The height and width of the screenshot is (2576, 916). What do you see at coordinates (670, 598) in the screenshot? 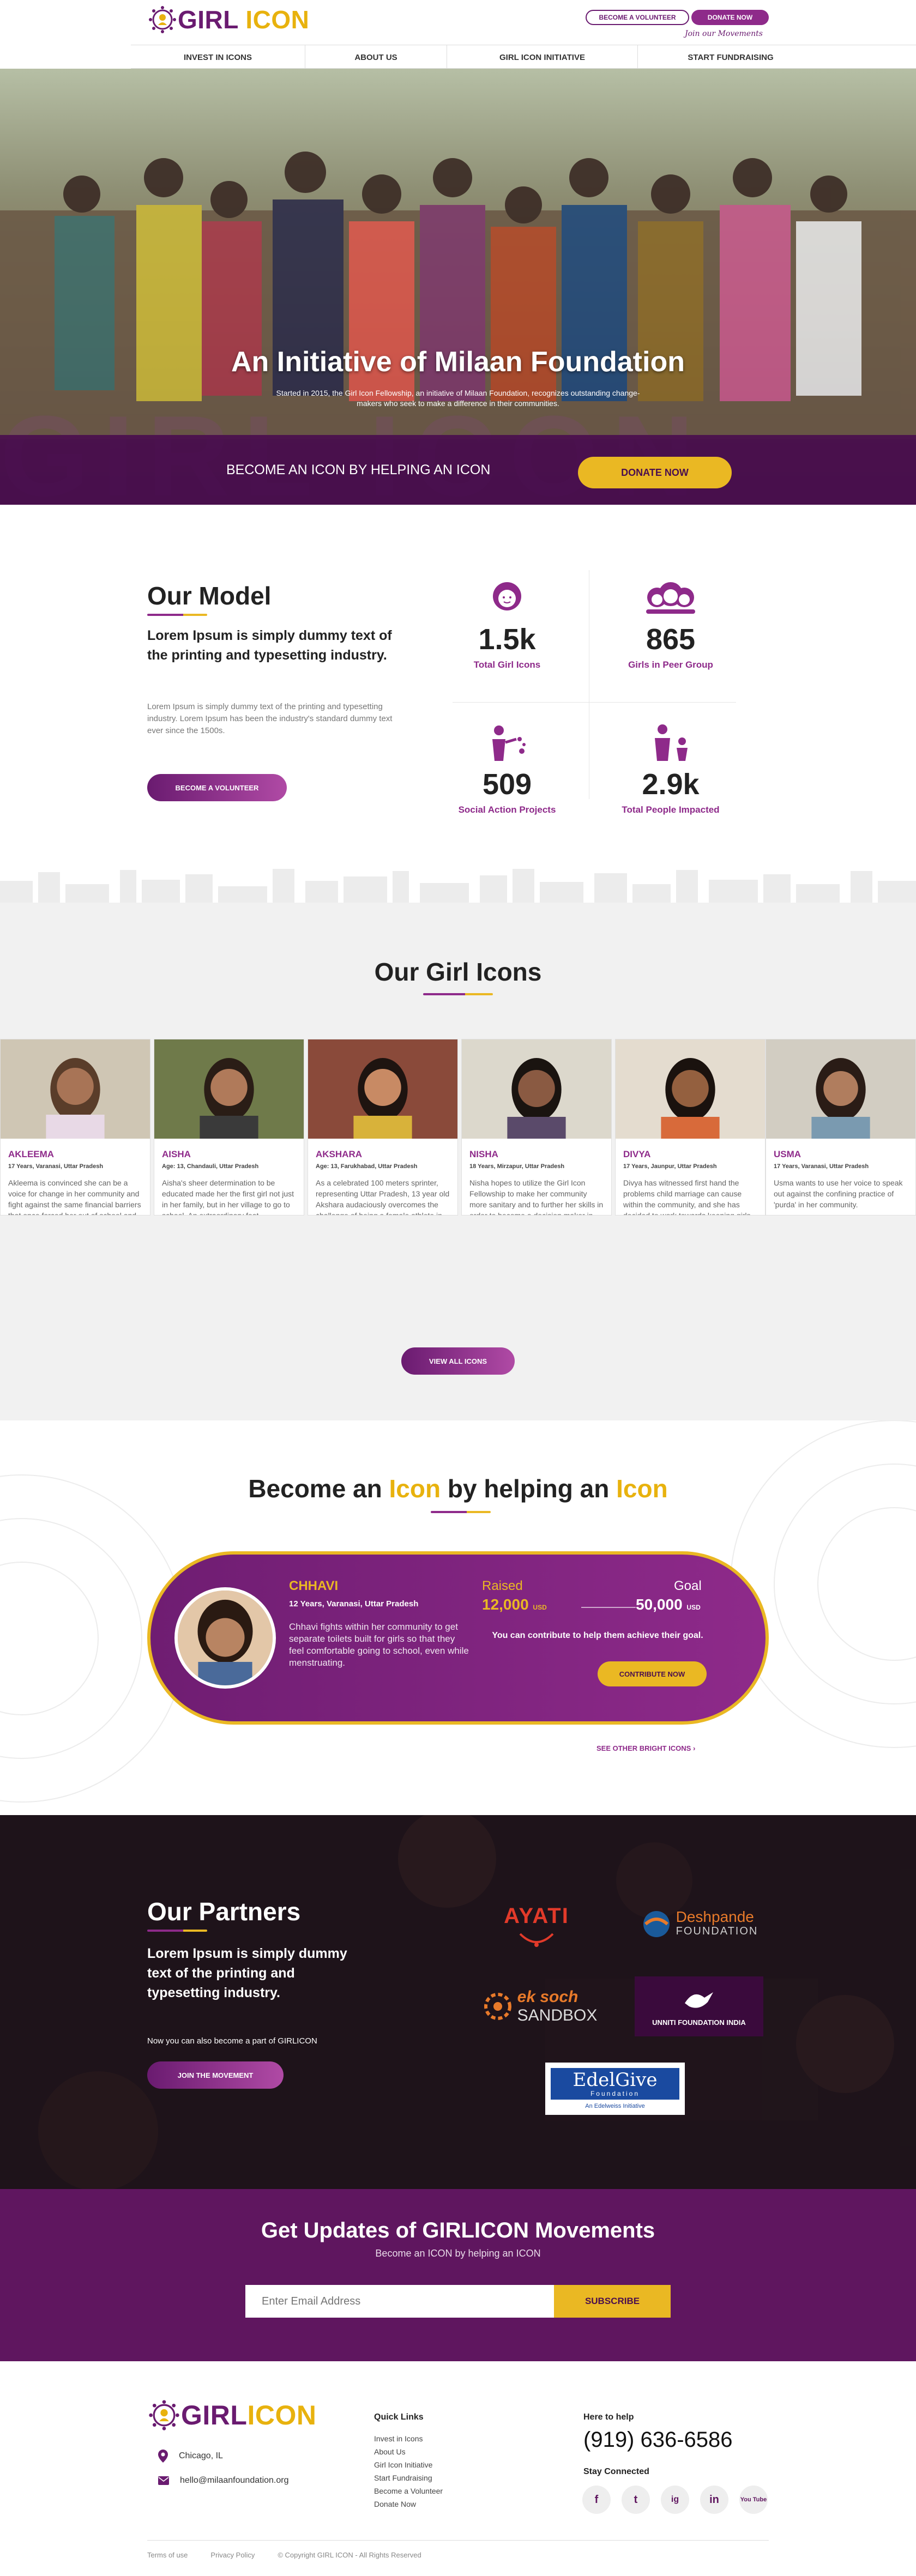
I see `group-icon` at bounding box center [670, 598].